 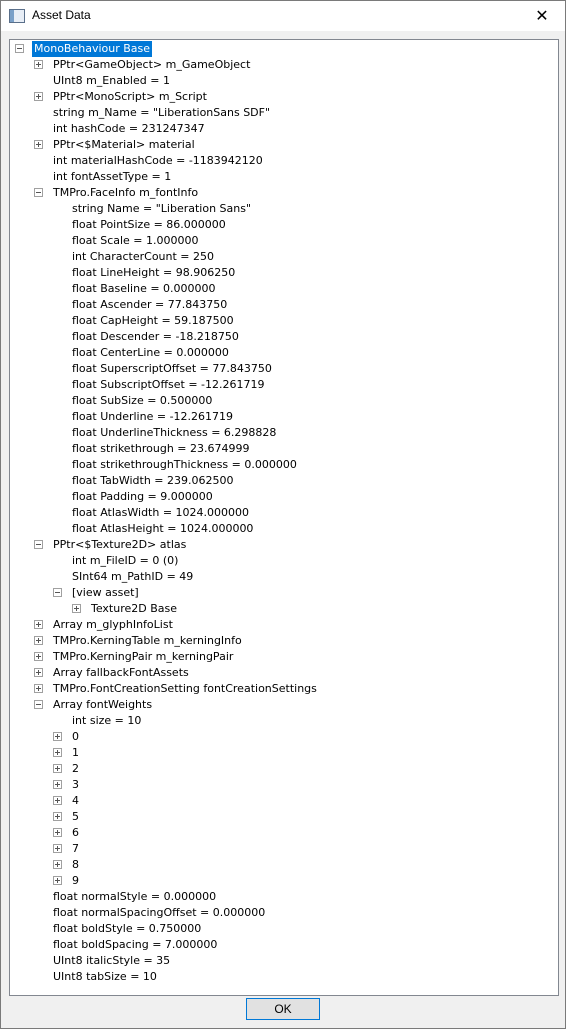 I want to click on tree-node: float UnderlineThickness = 6.298828, so click(x=280, y=433).